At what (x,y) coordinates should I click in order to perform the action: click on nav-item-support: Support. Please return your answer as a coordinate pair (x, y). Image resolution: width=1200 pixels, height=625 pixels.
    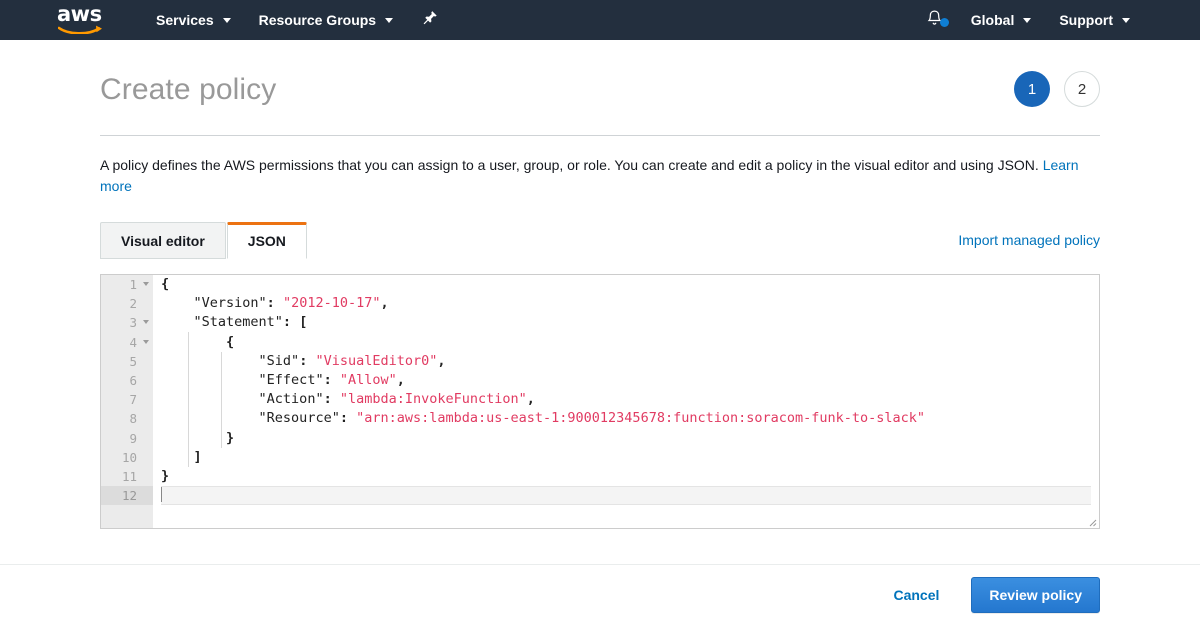
    Looking at the image, I should click on (1094, 20).